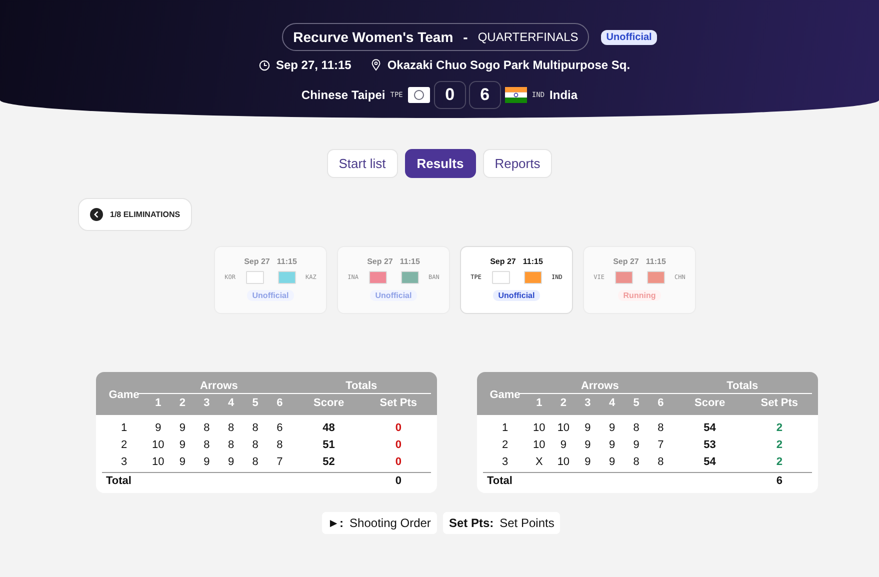 This screenshot has width=879, height=577. I want to click on location-pin-icon, so click(376, 65).